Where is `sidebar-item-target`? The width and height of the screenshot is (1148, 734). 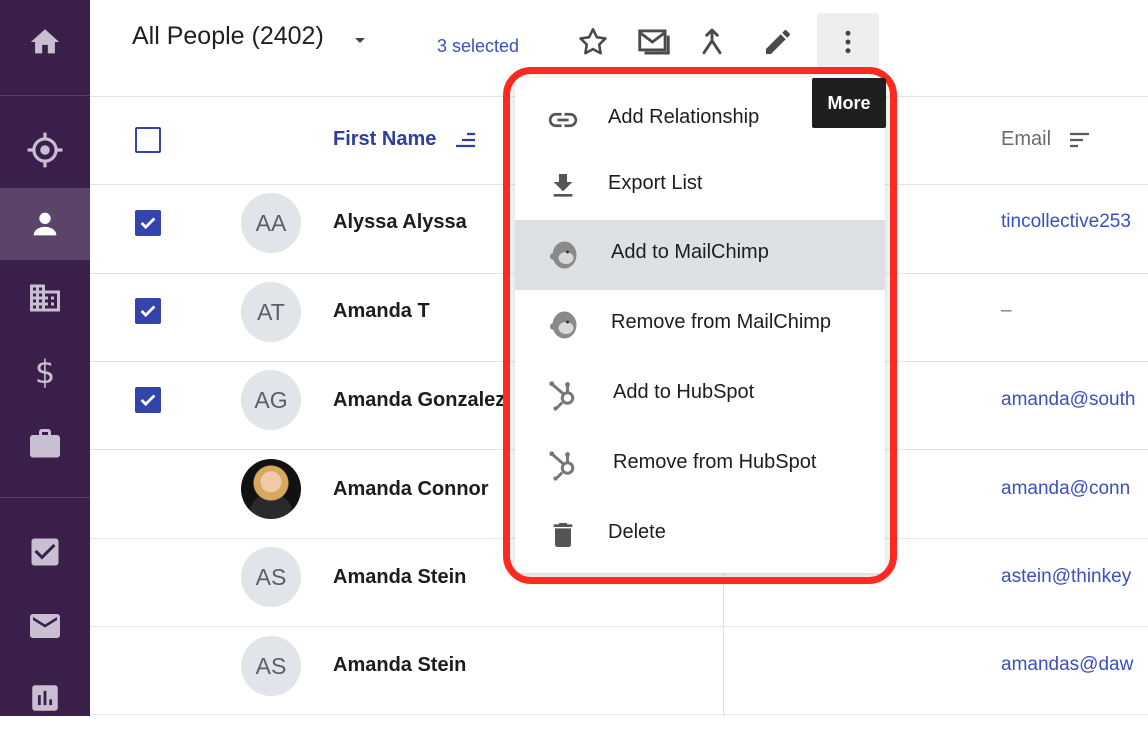
sidebar-item-target is located at coordinates (45, 150).